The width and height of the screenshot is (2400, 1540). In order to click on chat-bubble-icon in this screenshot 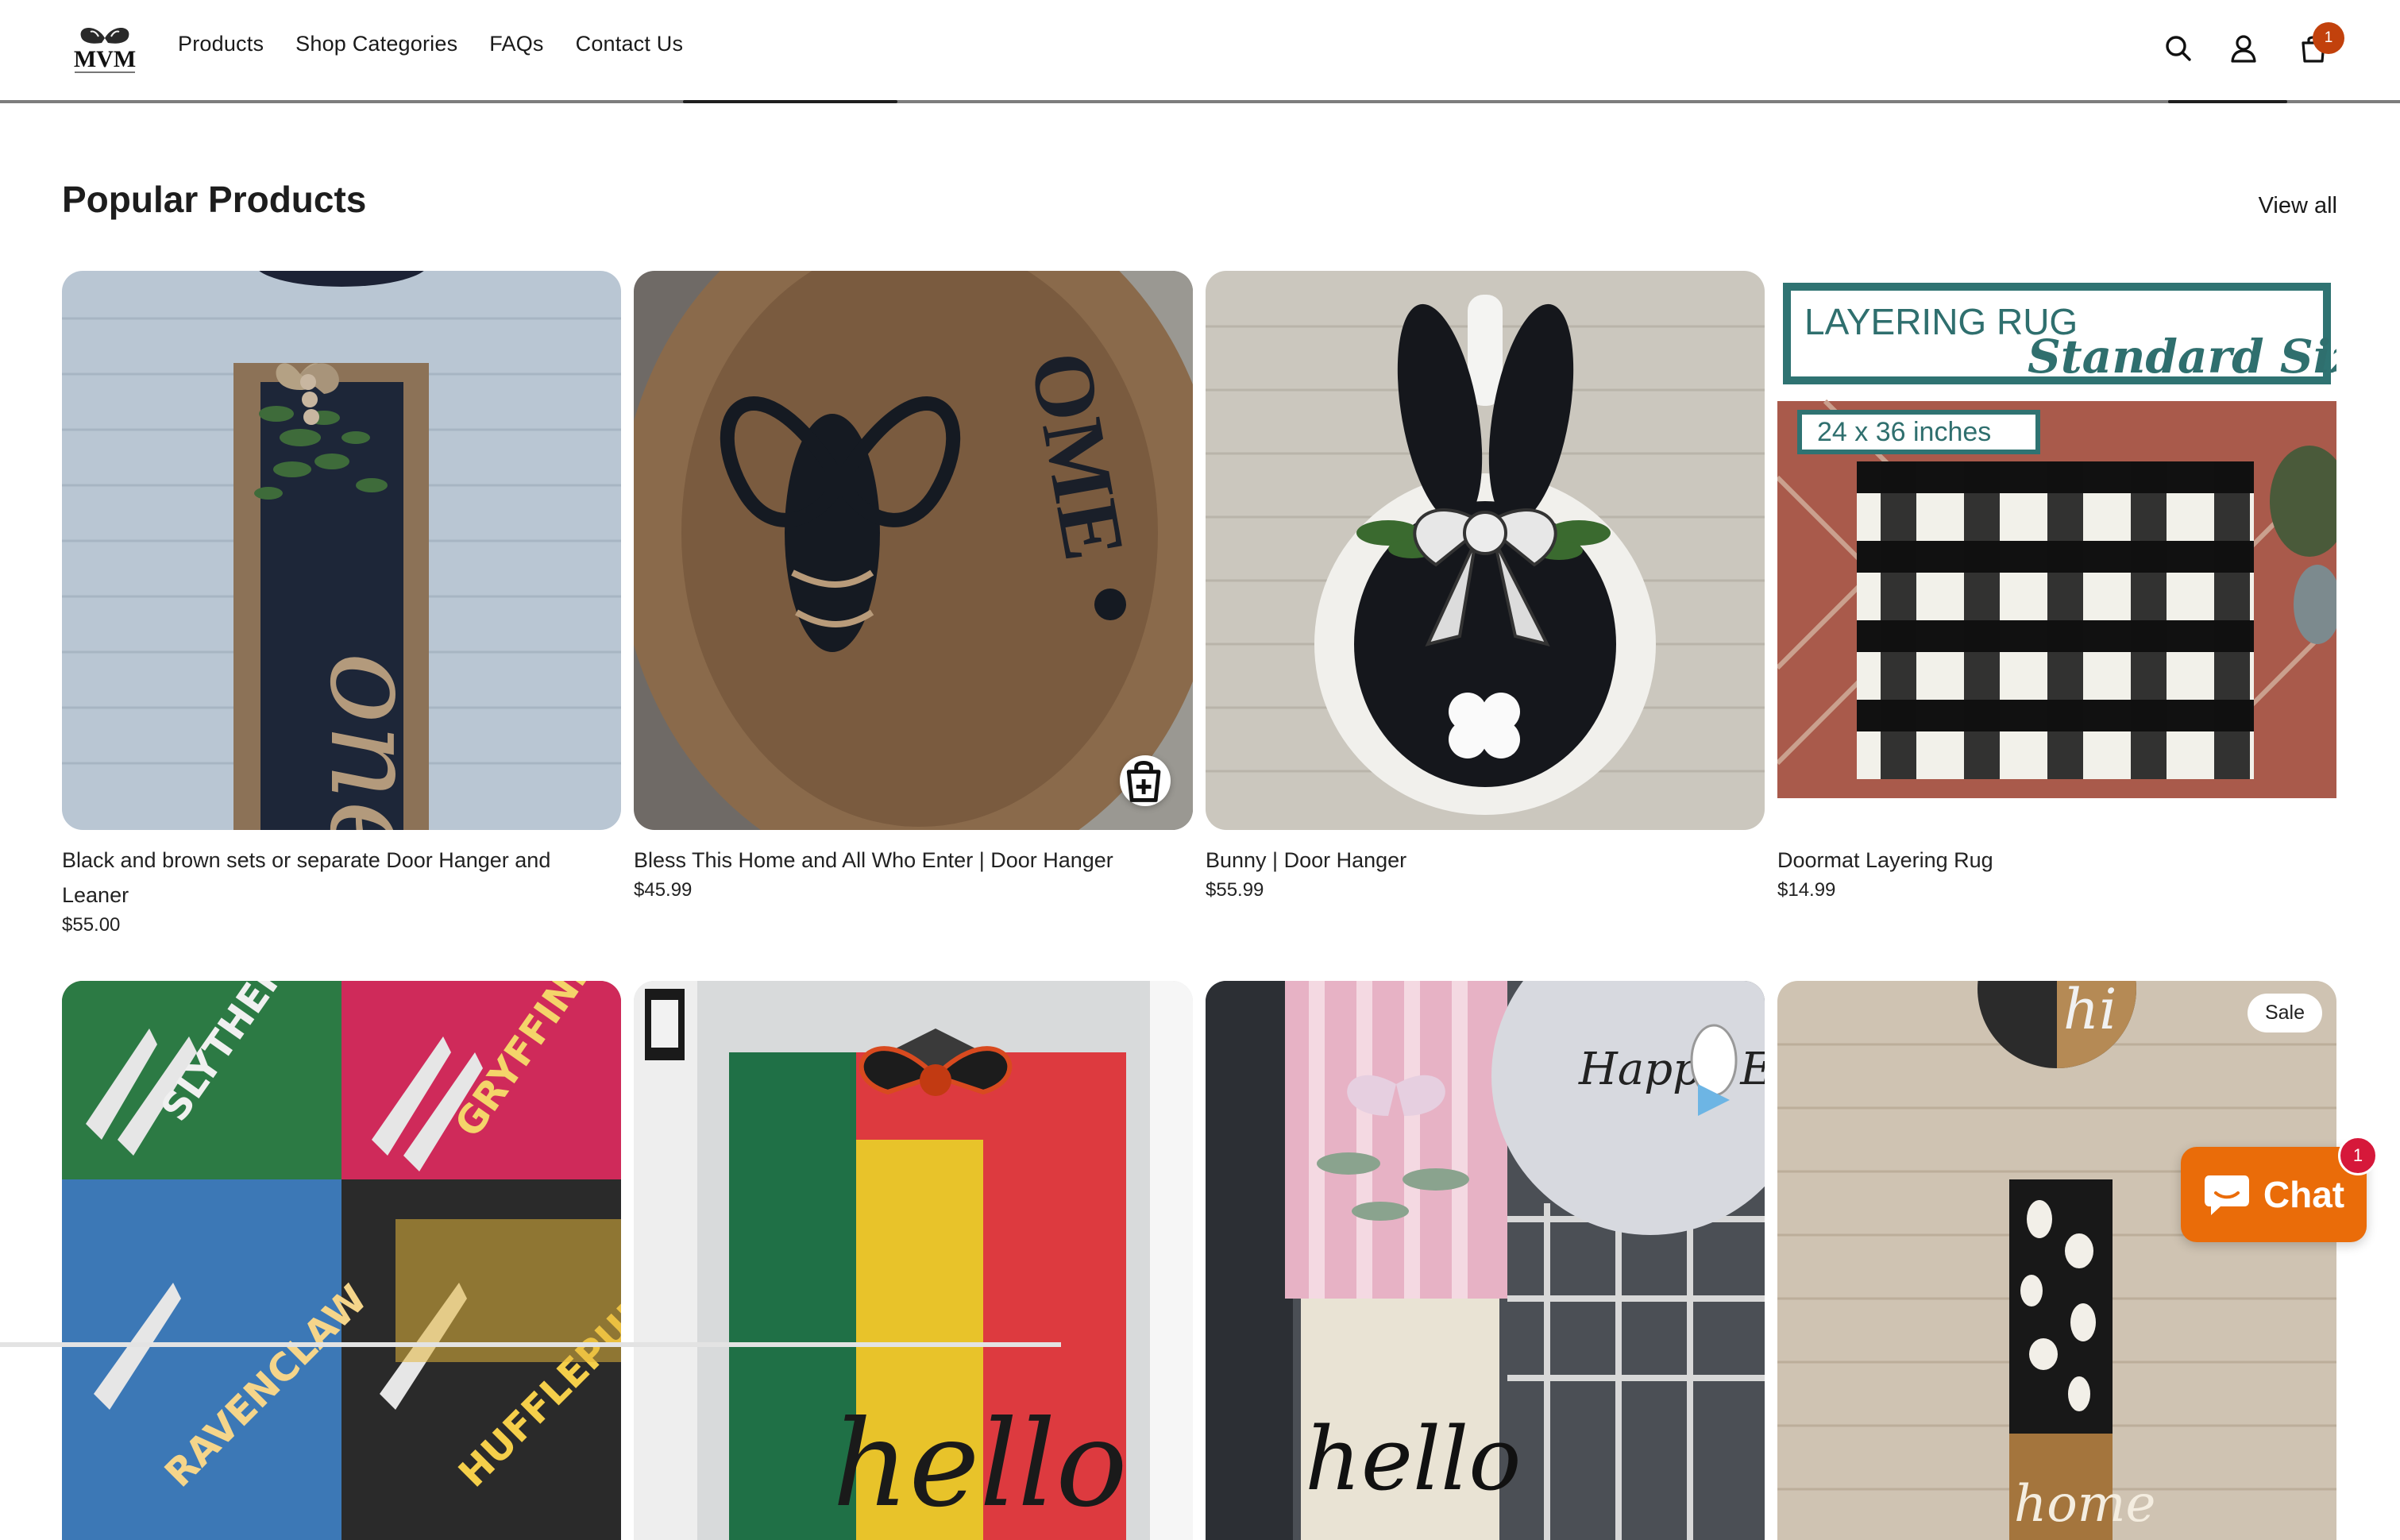, I will do `click(2226, 1195)`.